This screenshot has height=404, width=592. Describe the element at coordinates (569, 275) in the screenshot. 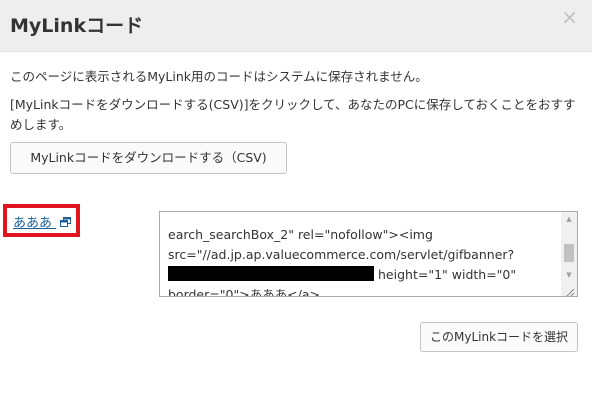

I see `scroll-down-arrow-icon: ▼` at that location.